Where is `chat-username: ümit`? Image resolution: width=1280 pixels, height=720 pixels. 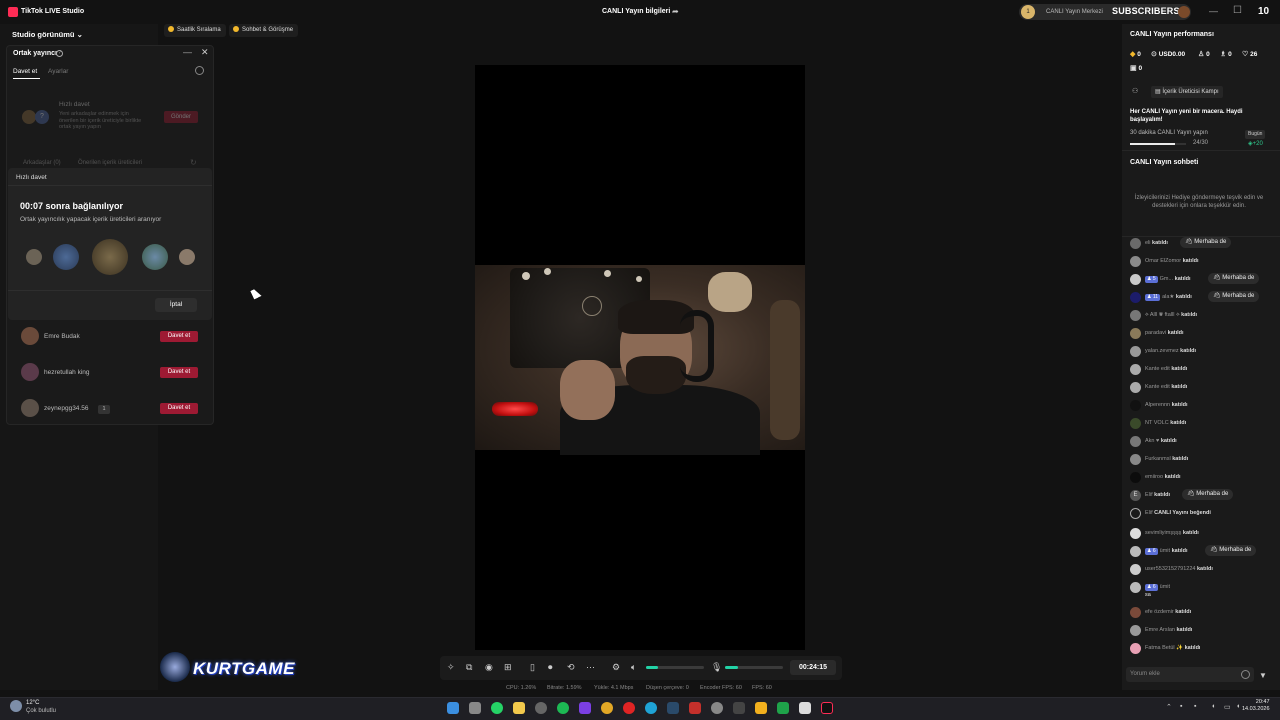
chat-username: ümit is located at coordinates (1165, 551).